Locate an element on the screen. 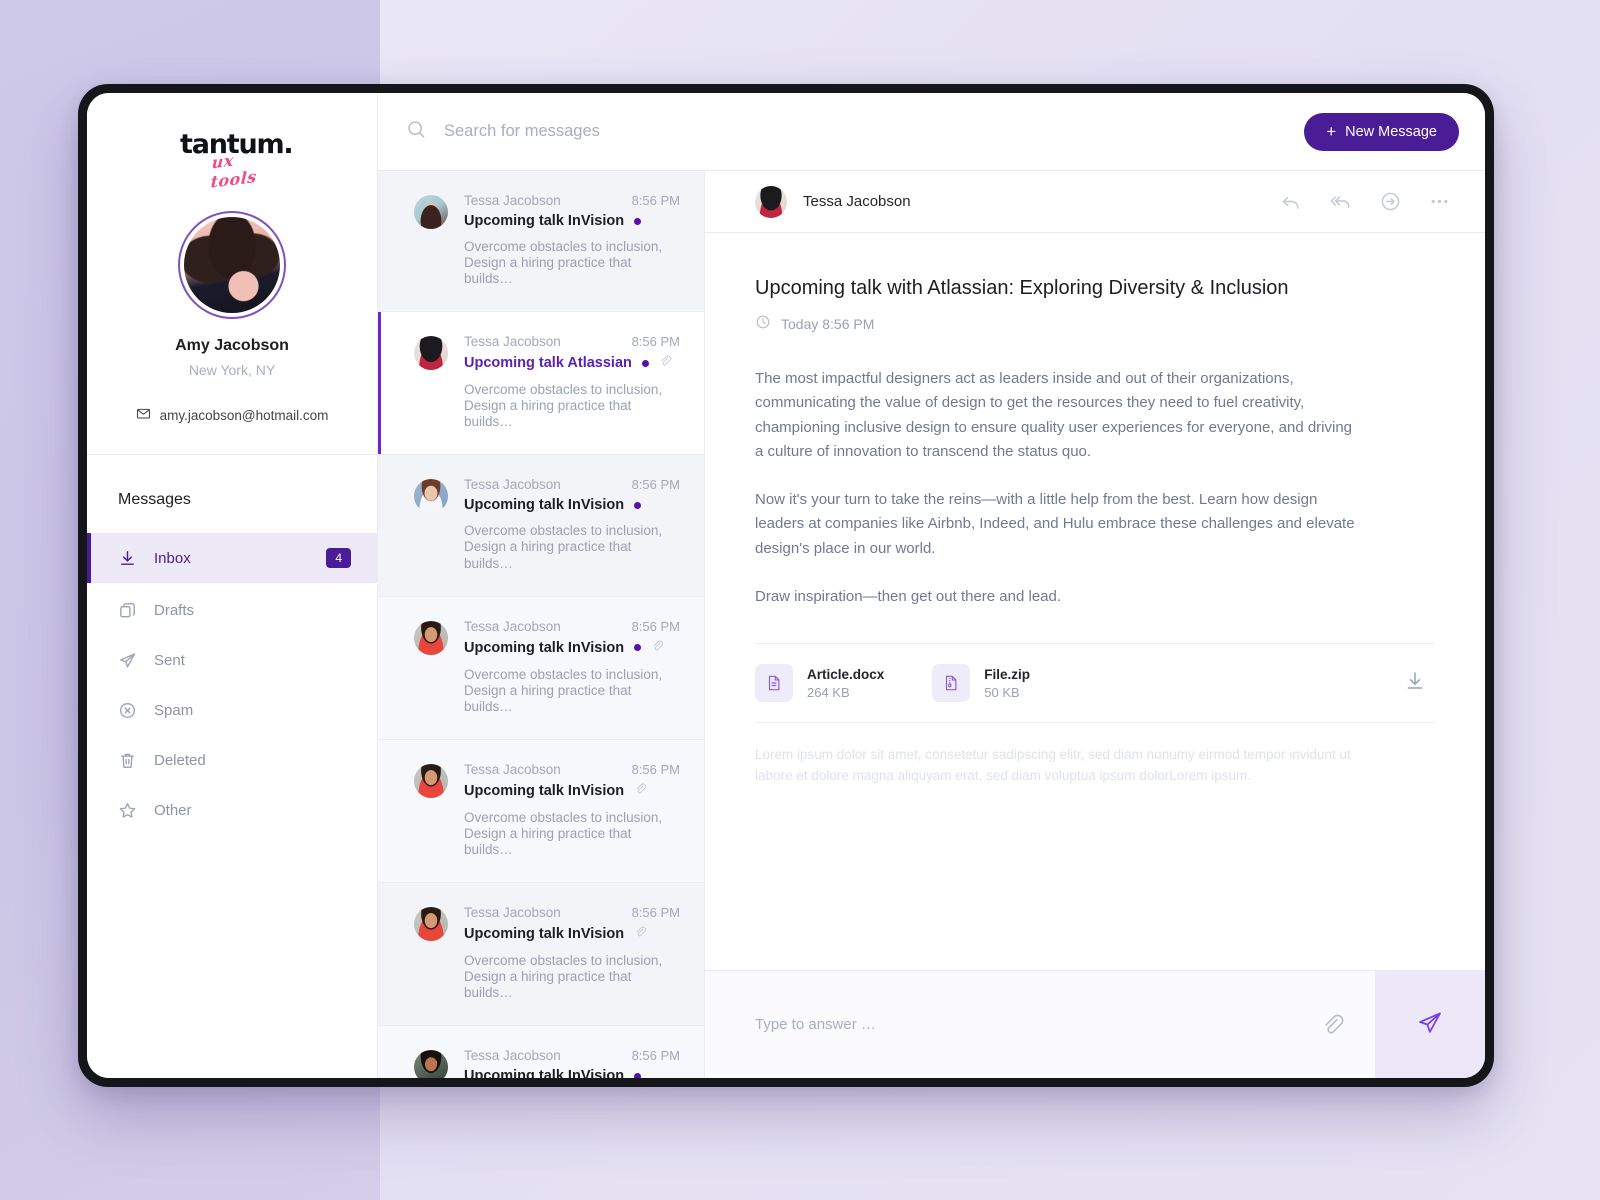  search-icon is located at coordinates (416, 132).